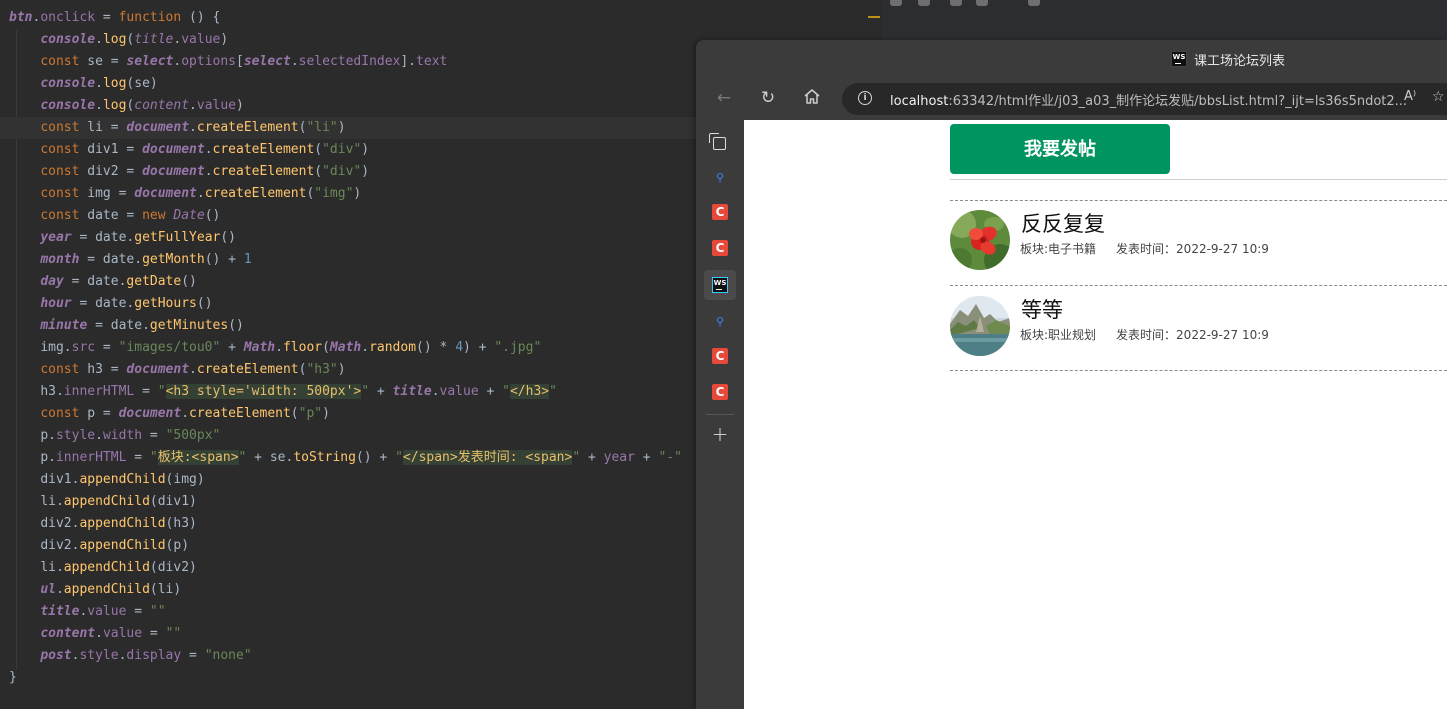 The image size is (1447, 709). I want to click on code-line: li.appendChild(div2), so click(103, 568).